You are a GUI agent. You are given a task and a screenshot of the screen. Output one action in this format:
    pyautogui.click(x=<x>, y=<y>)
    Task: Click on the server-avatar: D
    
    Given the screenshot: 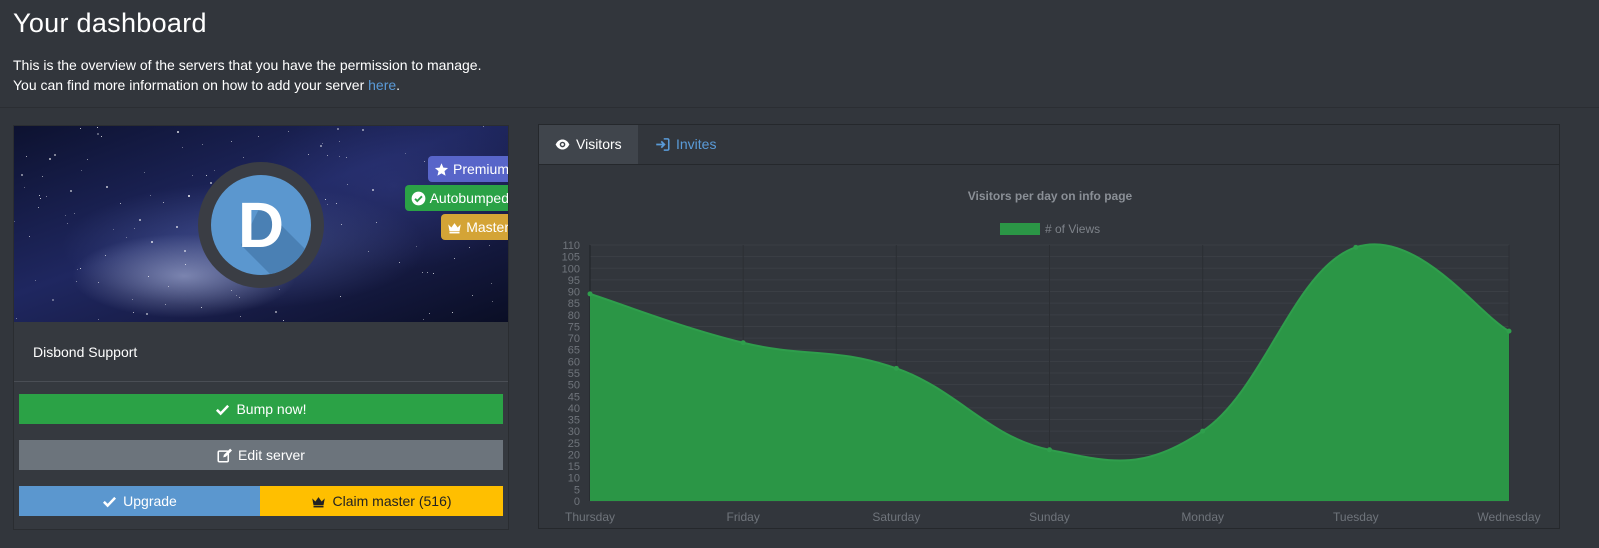 What is the action you would take?
    pyautogui.click(x=261, y=225)
    